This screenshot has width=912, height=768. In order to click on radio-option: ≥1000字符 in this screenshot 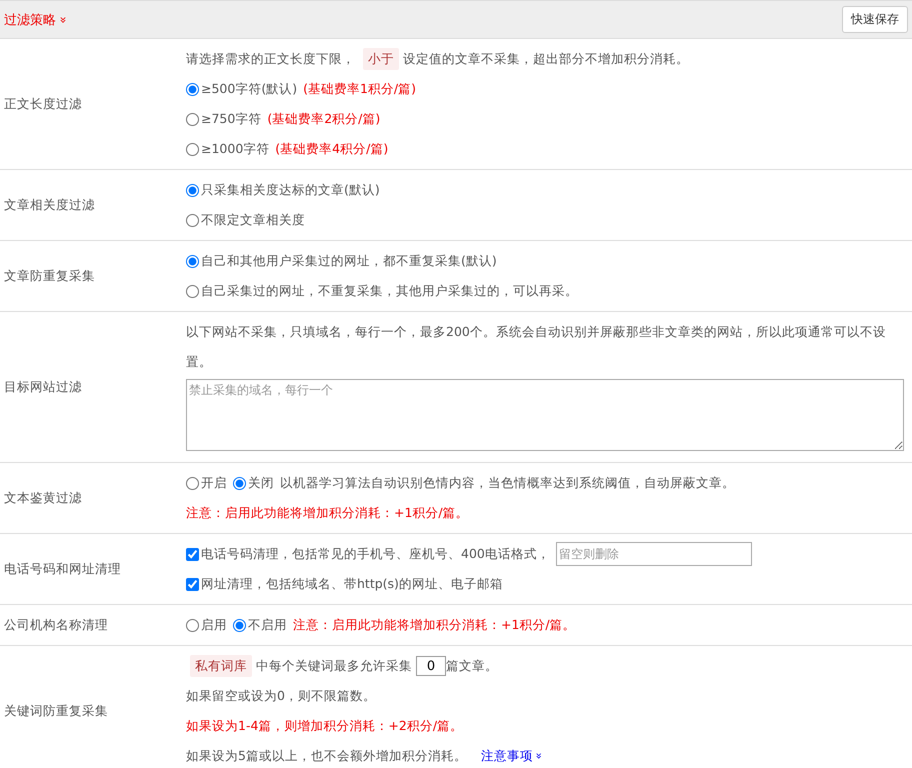, I will do `click(228, 149)`.